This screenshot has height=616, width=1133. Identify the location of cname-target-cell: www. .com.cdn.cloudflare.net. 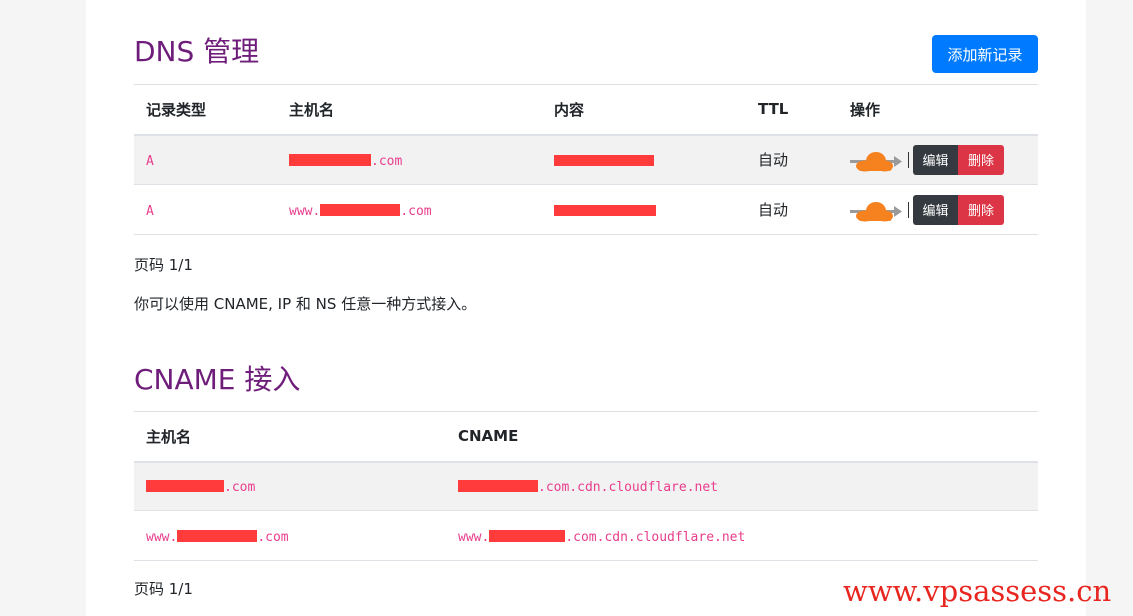
(742, 535).